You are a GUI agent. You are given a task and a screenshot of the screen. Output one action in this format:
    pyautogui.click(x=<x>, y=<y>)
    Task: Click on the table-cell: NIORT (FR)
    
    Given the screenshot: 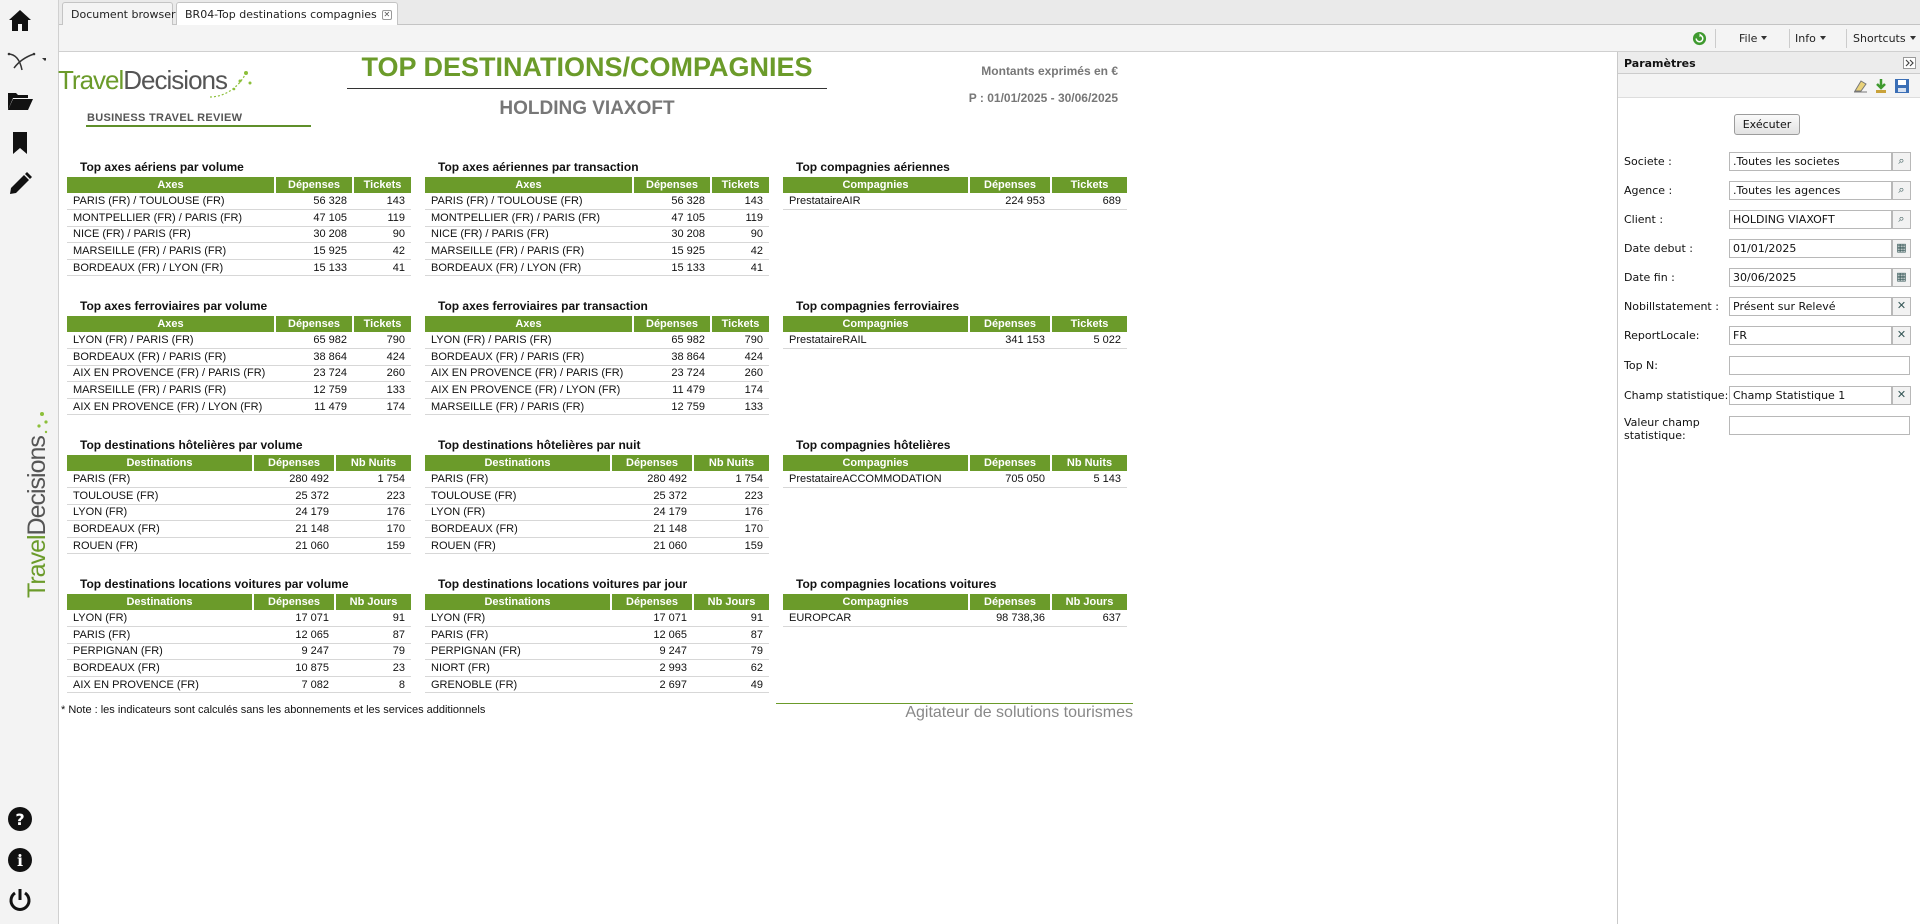 What is the action you would take?
    pyautogui.click(x=518, y=668)
    